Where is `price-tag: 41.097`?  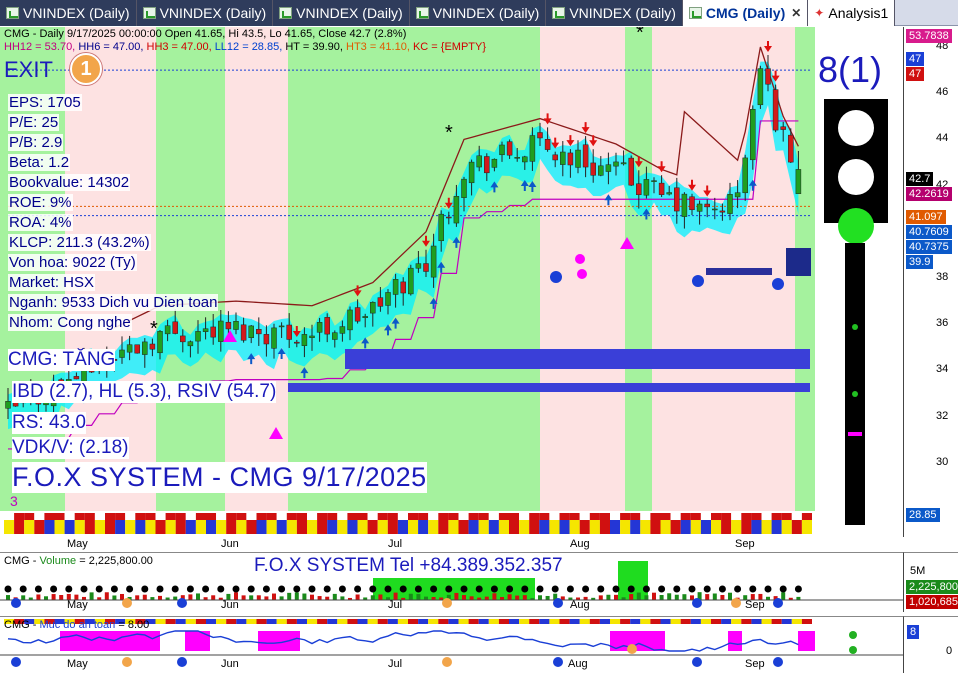 price-tag: 41.097 is located at coordinates (926, 217).